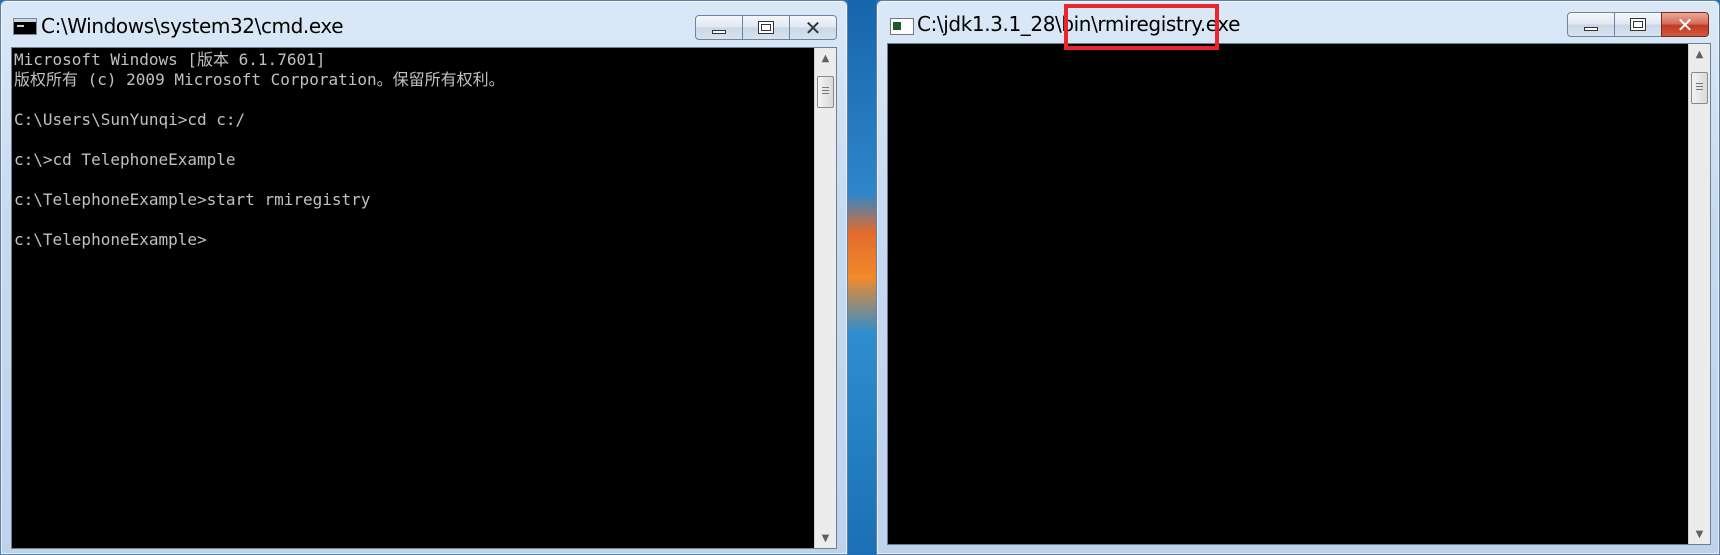 This screenshot has height=555, width=1720. Describe the element at coordinates (424, 23) in the screenshot. I see `cmd-titlebar: C:\Windows\system32\cmd.exe ✕` at that location.